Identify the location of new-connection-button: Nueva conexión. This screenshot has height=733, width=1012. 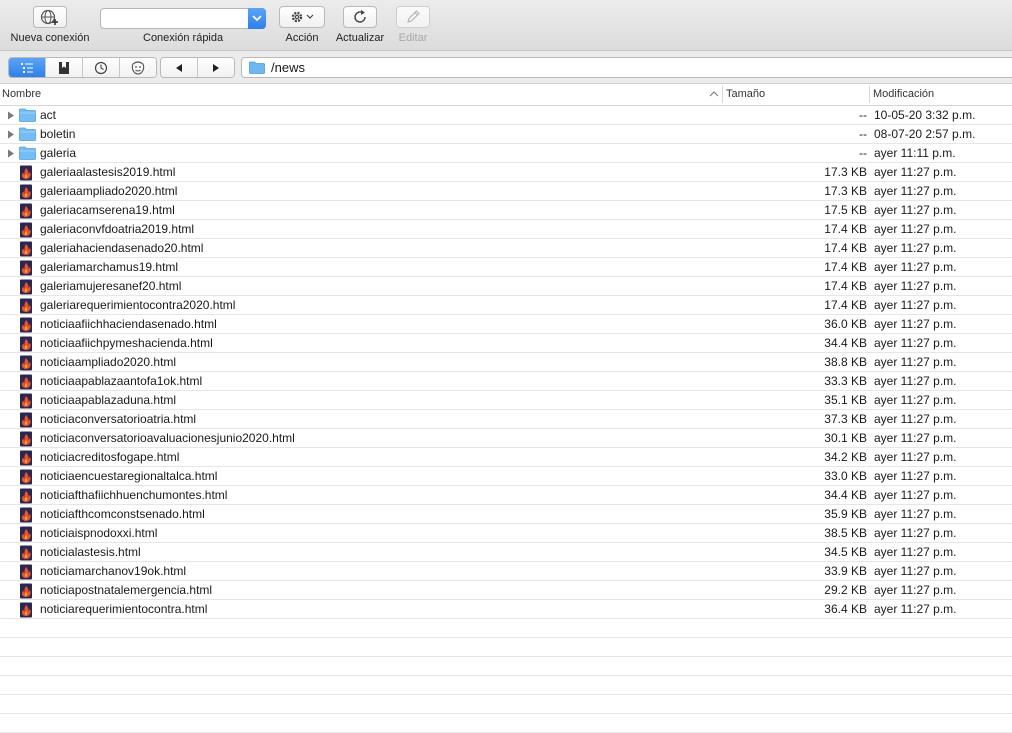
(50, 25).